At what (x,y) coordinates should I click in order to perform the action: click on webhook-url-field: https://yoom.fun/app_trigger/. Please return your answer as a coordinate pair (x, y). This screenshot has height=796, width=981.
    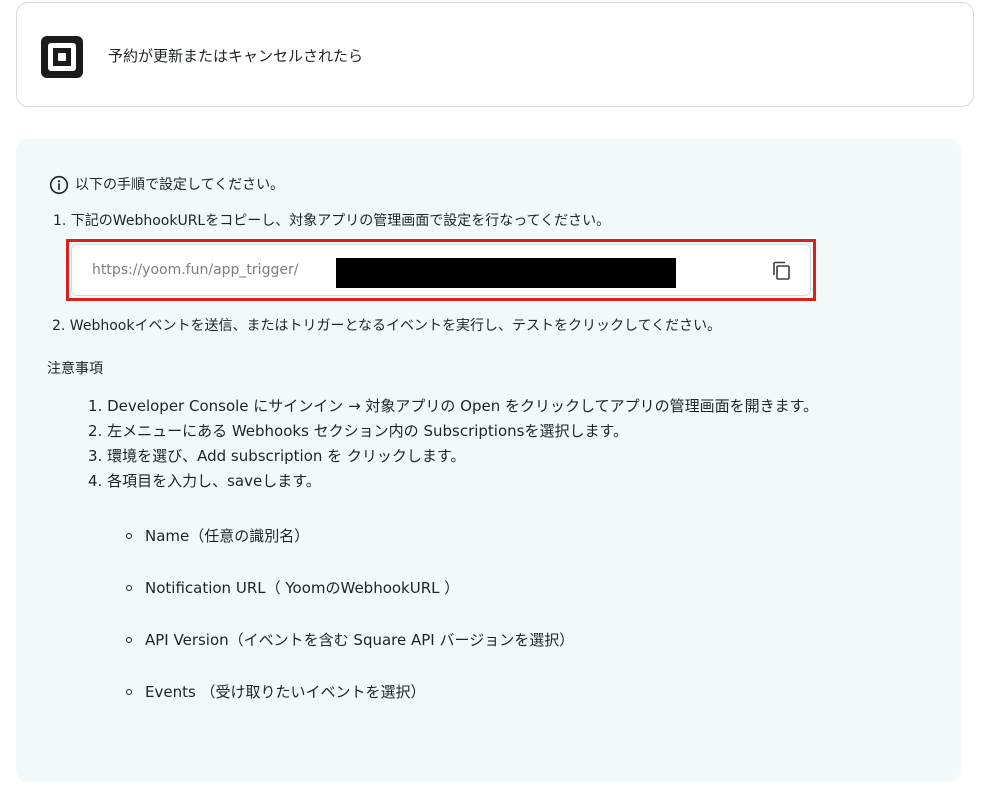
    Looking at the image, I should click on (441, 270).